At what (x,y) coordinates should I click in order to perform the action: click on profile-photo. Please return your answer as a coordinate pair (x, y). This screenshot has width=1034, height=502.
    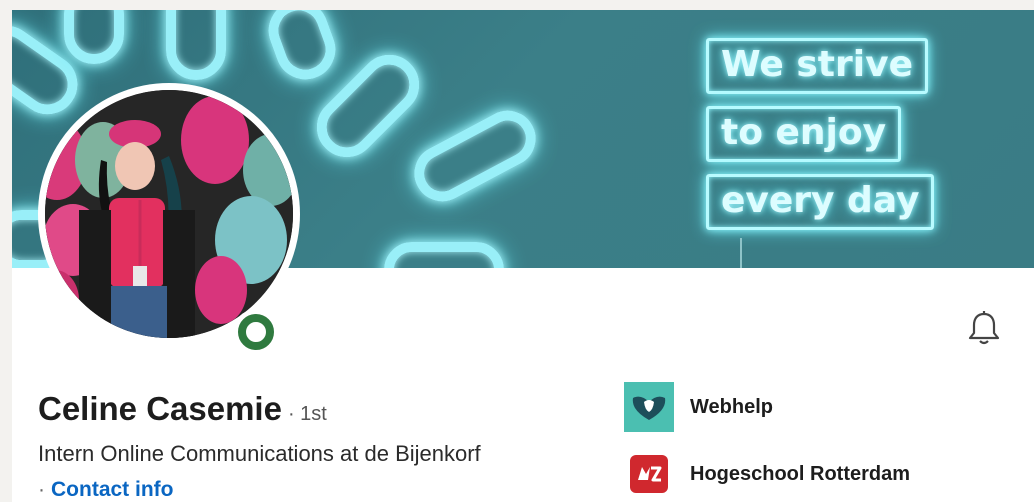
    Looking at the image, I should click on (169, 214).